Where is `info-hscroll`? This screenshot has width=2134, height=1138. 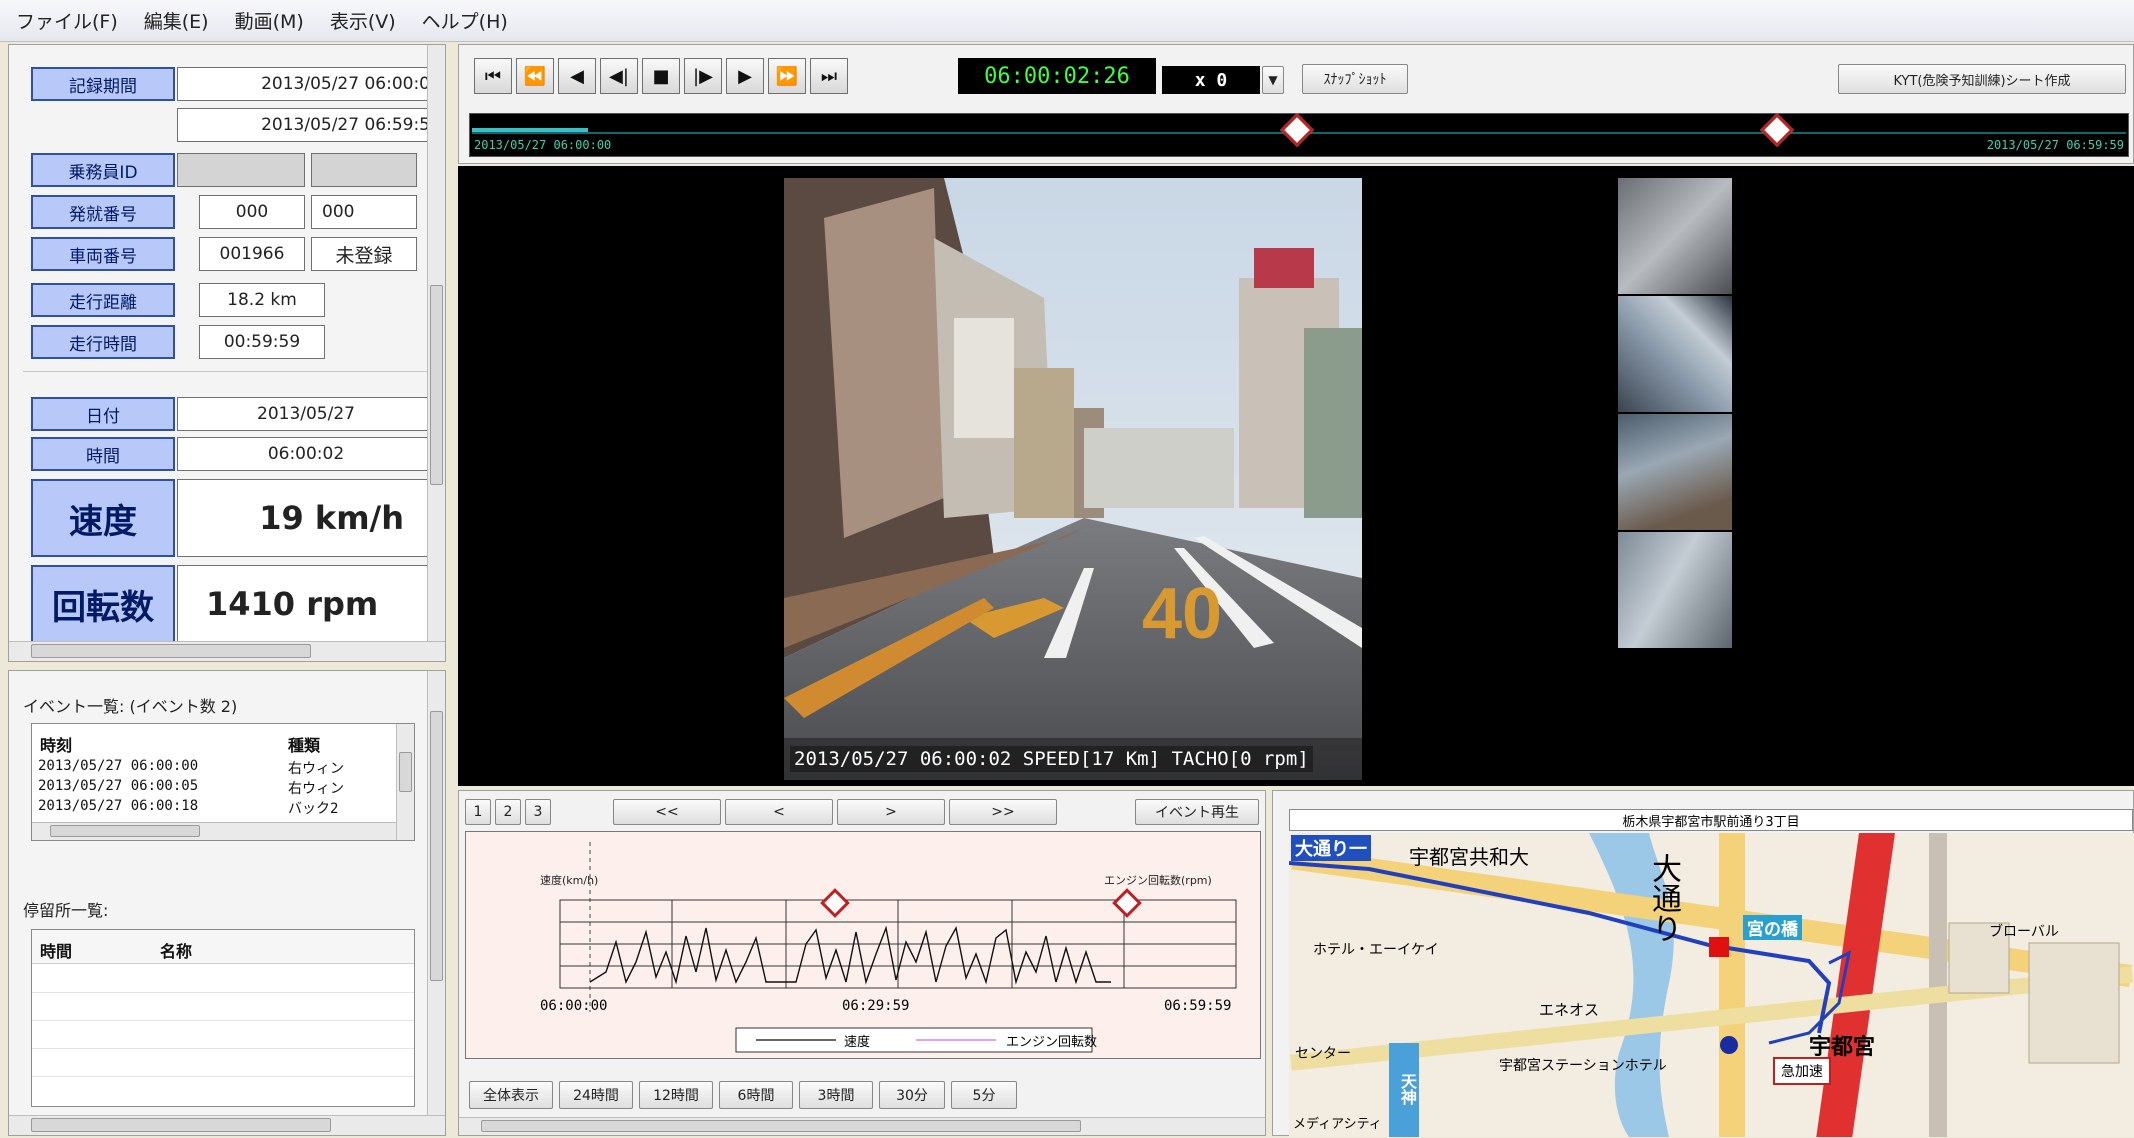 info-hscroll is located at coordinates (227, 651).